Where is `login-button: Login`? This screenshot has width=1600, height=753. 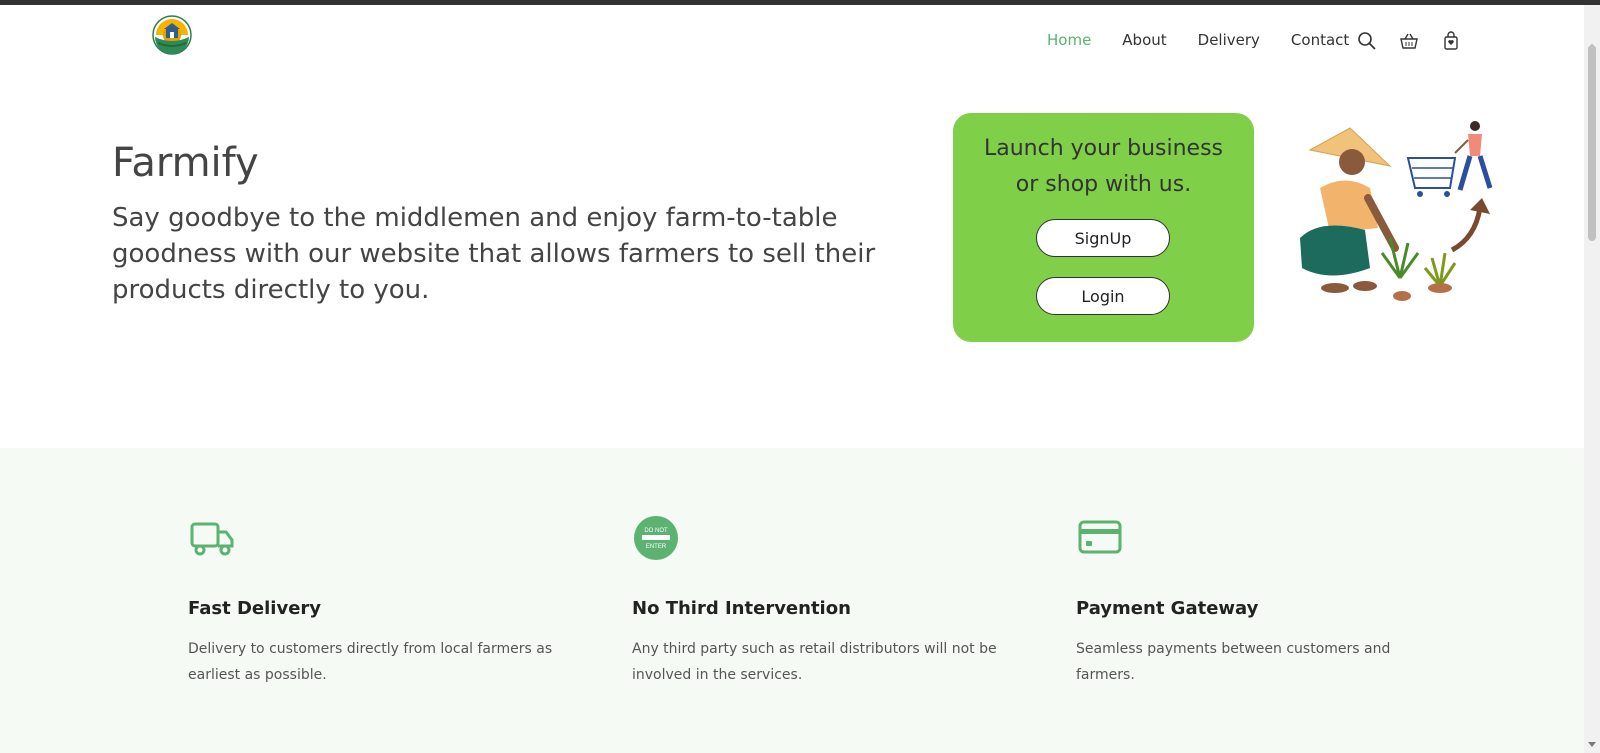 login-button: Login is located at coordinates (1103, 296).